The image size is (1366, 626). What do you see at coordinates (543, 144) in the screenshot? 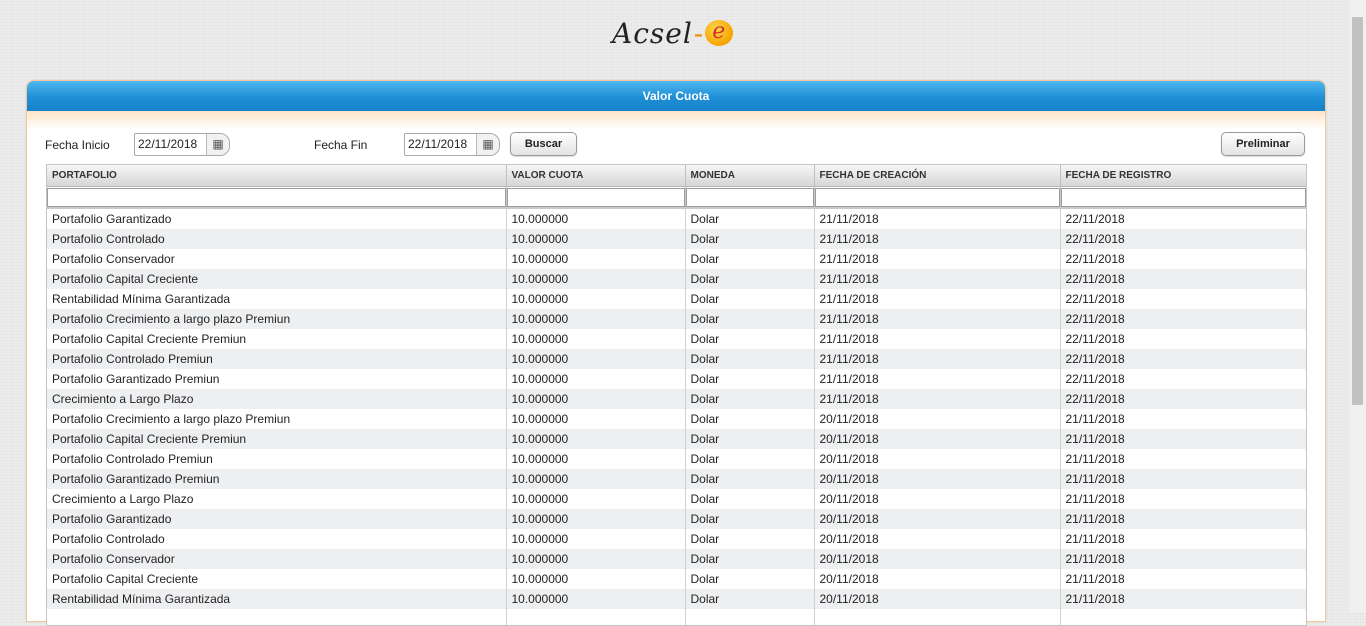
I see `search-button: Buscar` at bounding box center [543, 144].